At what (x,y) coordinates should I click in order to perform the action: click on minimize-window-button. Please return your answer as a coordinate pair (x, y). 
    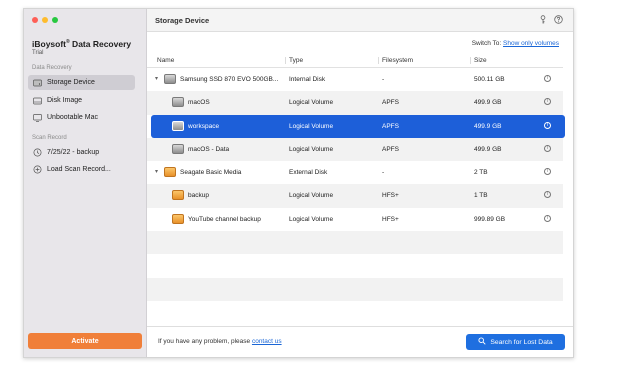
    Looking at the image, I should click on (45, 20).